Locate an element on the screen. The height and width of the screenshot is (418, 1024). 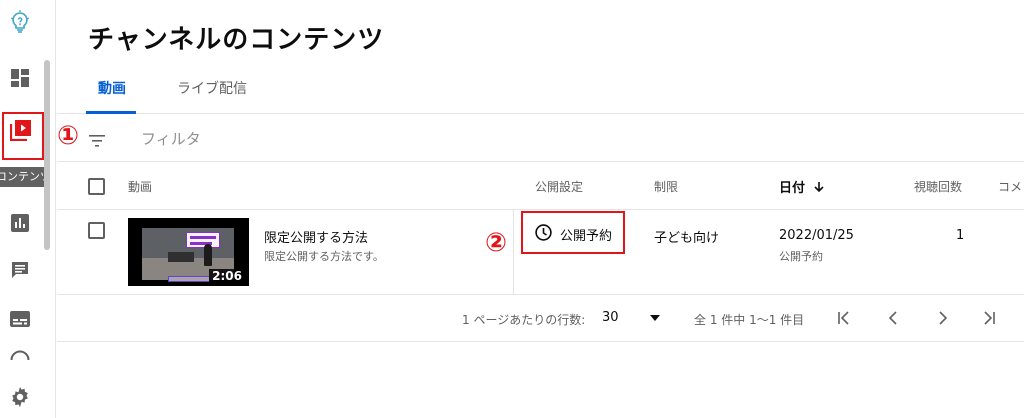
filter-bar: ① フィルタ is located at coordinates (540, 138).